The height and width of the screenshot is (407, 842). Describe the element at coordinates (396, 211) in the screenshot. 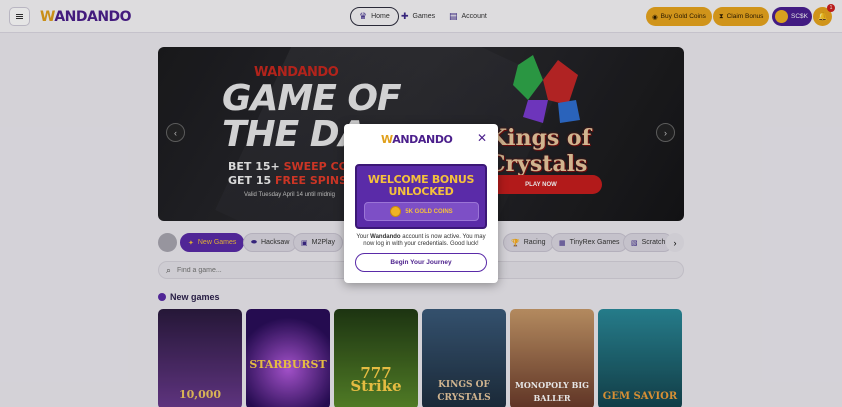

I see `coin-icon` at that location.